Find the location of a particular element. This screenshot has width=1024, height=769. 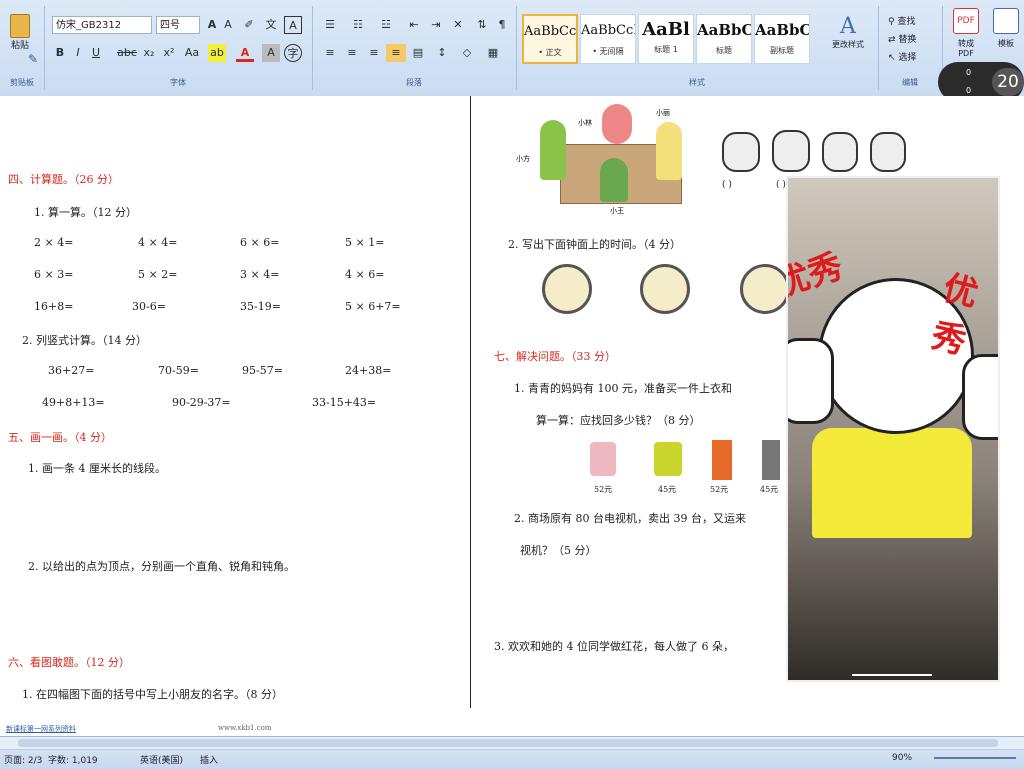

change-styles-button: A 更改样式 is located at coordinates (848, 42).